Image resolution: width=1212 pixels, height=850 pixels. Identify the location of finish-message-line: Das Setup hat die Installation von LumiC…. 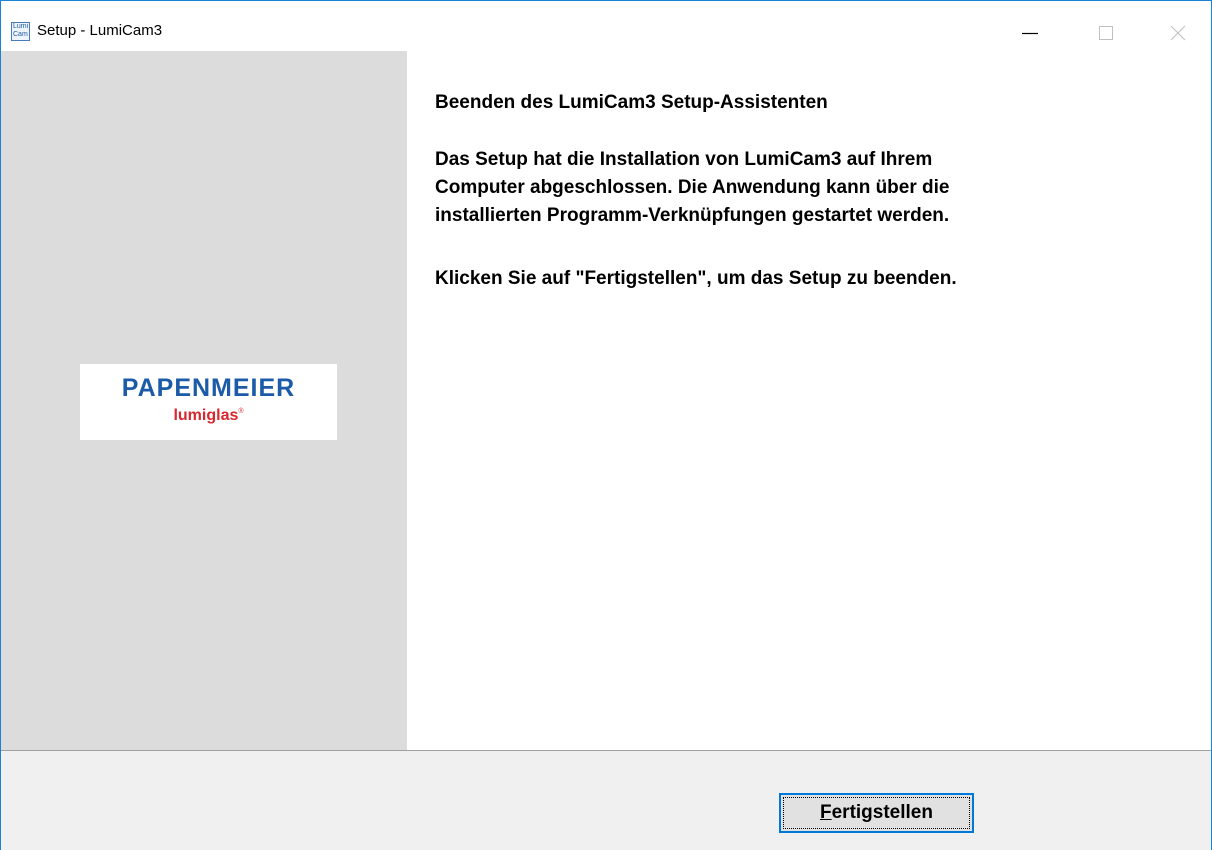
(684, 159).